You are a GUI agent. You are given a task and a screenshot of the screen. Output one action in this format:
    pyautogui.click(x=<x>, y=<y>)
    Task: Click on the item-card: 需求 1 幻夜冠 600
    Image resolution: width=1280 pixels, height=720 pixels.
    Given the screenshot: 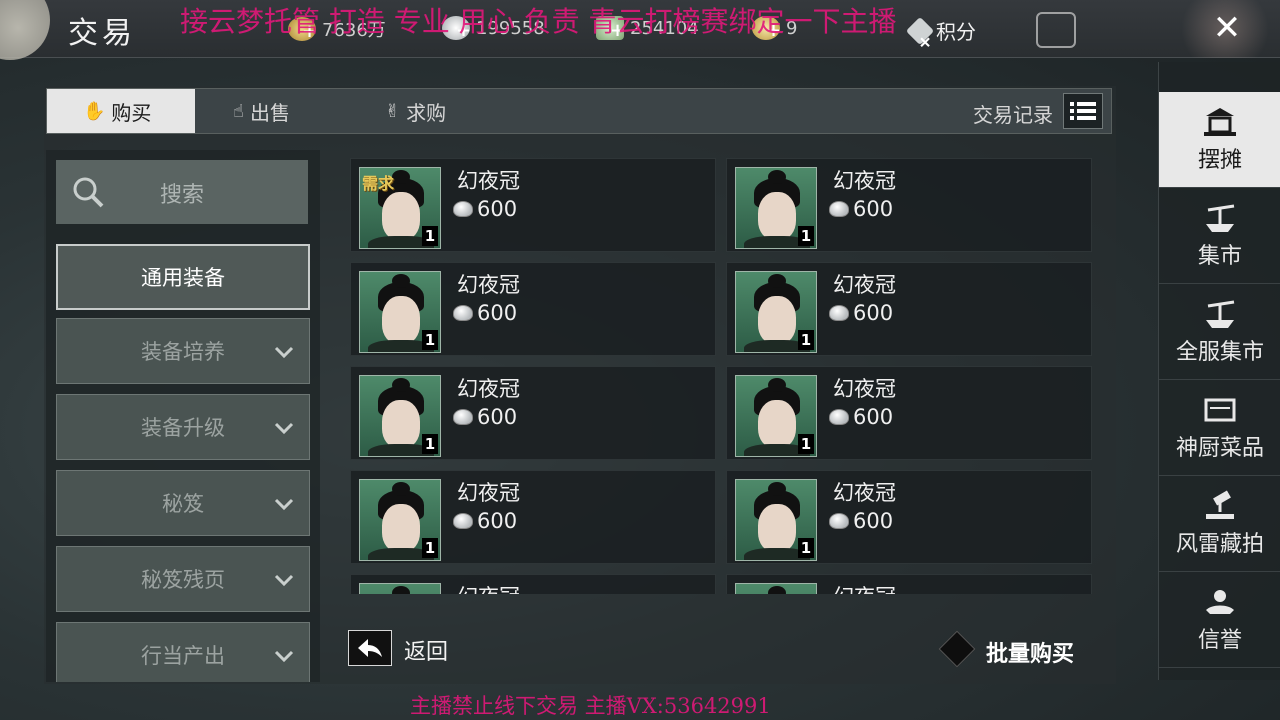 What is the action you would take?
    pyautogui.click(x=533, y=205)
    